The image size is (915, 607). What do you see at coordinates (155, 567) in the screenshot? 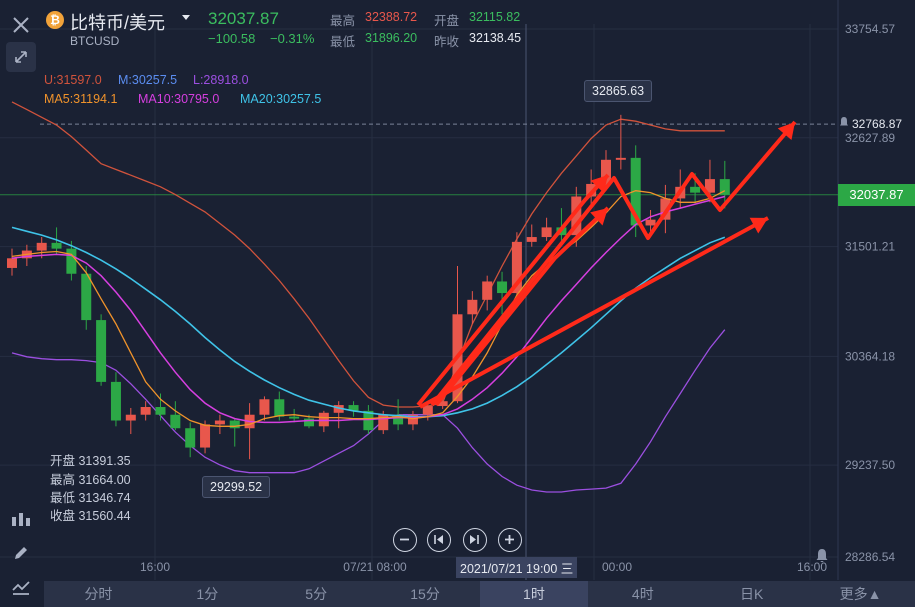
I see `x-tick-label: 16:00` at bounding box center [155, 567].